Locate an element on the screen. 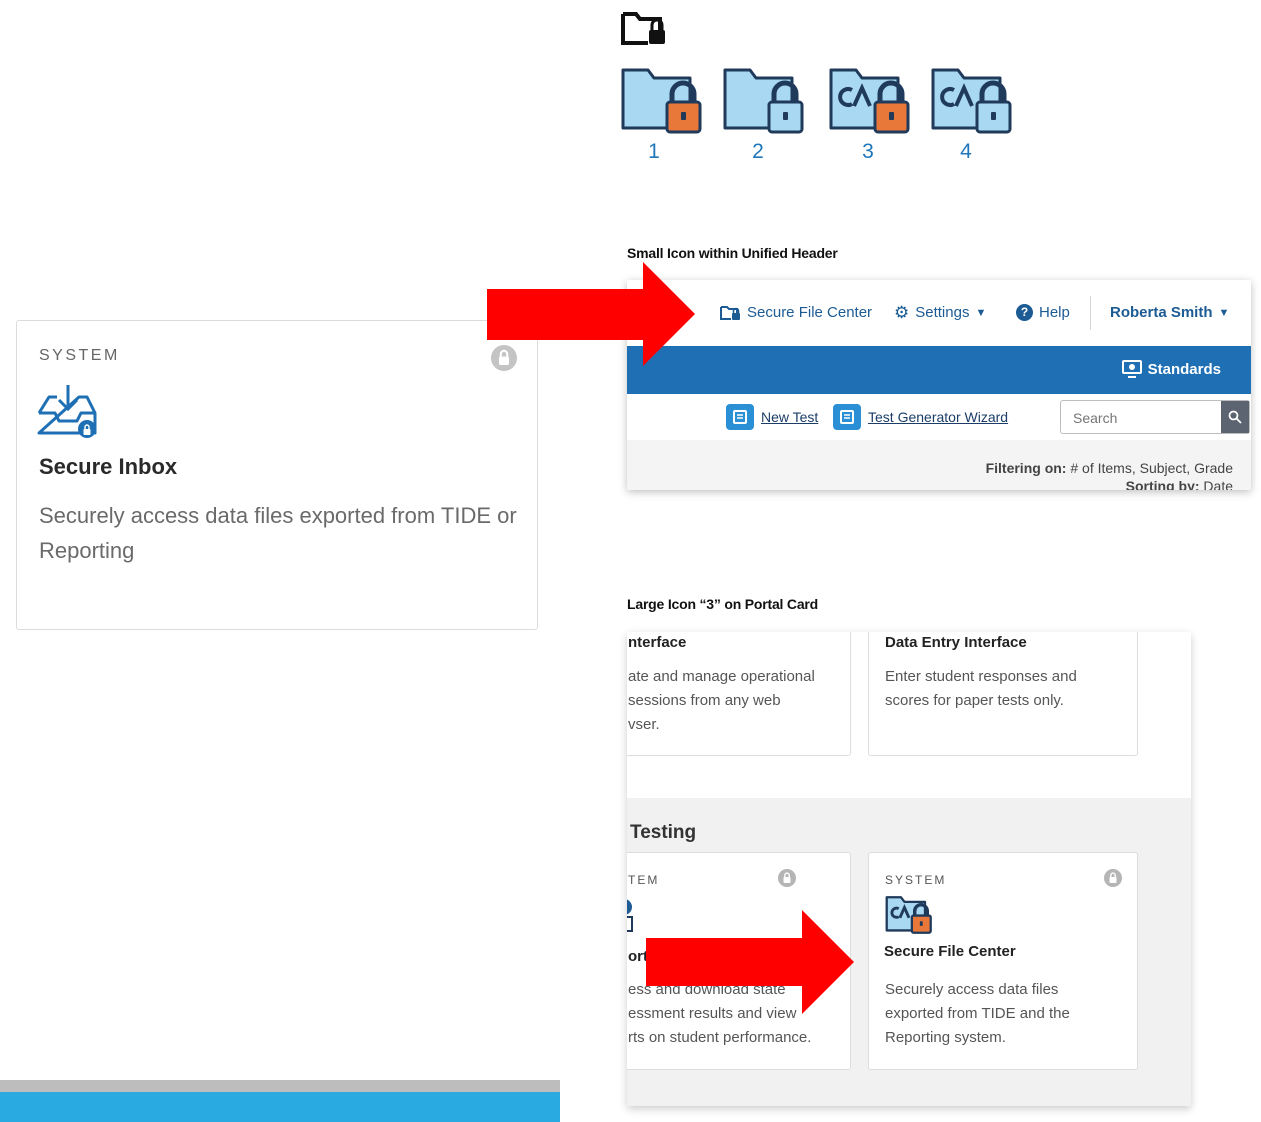 Image resolution: width=1261 pixels, height=1122 pixels. section-label-small-icon: Small Icon within Unified Header is located at coordinates (732, 253).